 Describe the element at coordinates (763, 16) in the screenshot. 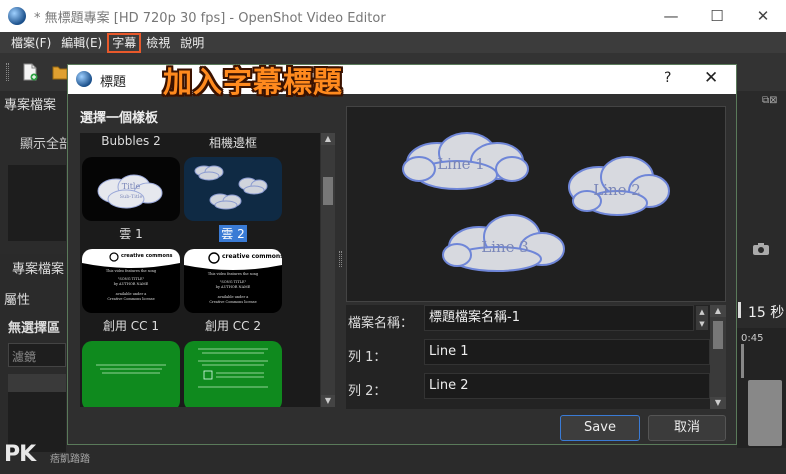

I see `close-button: ✕` at that location.